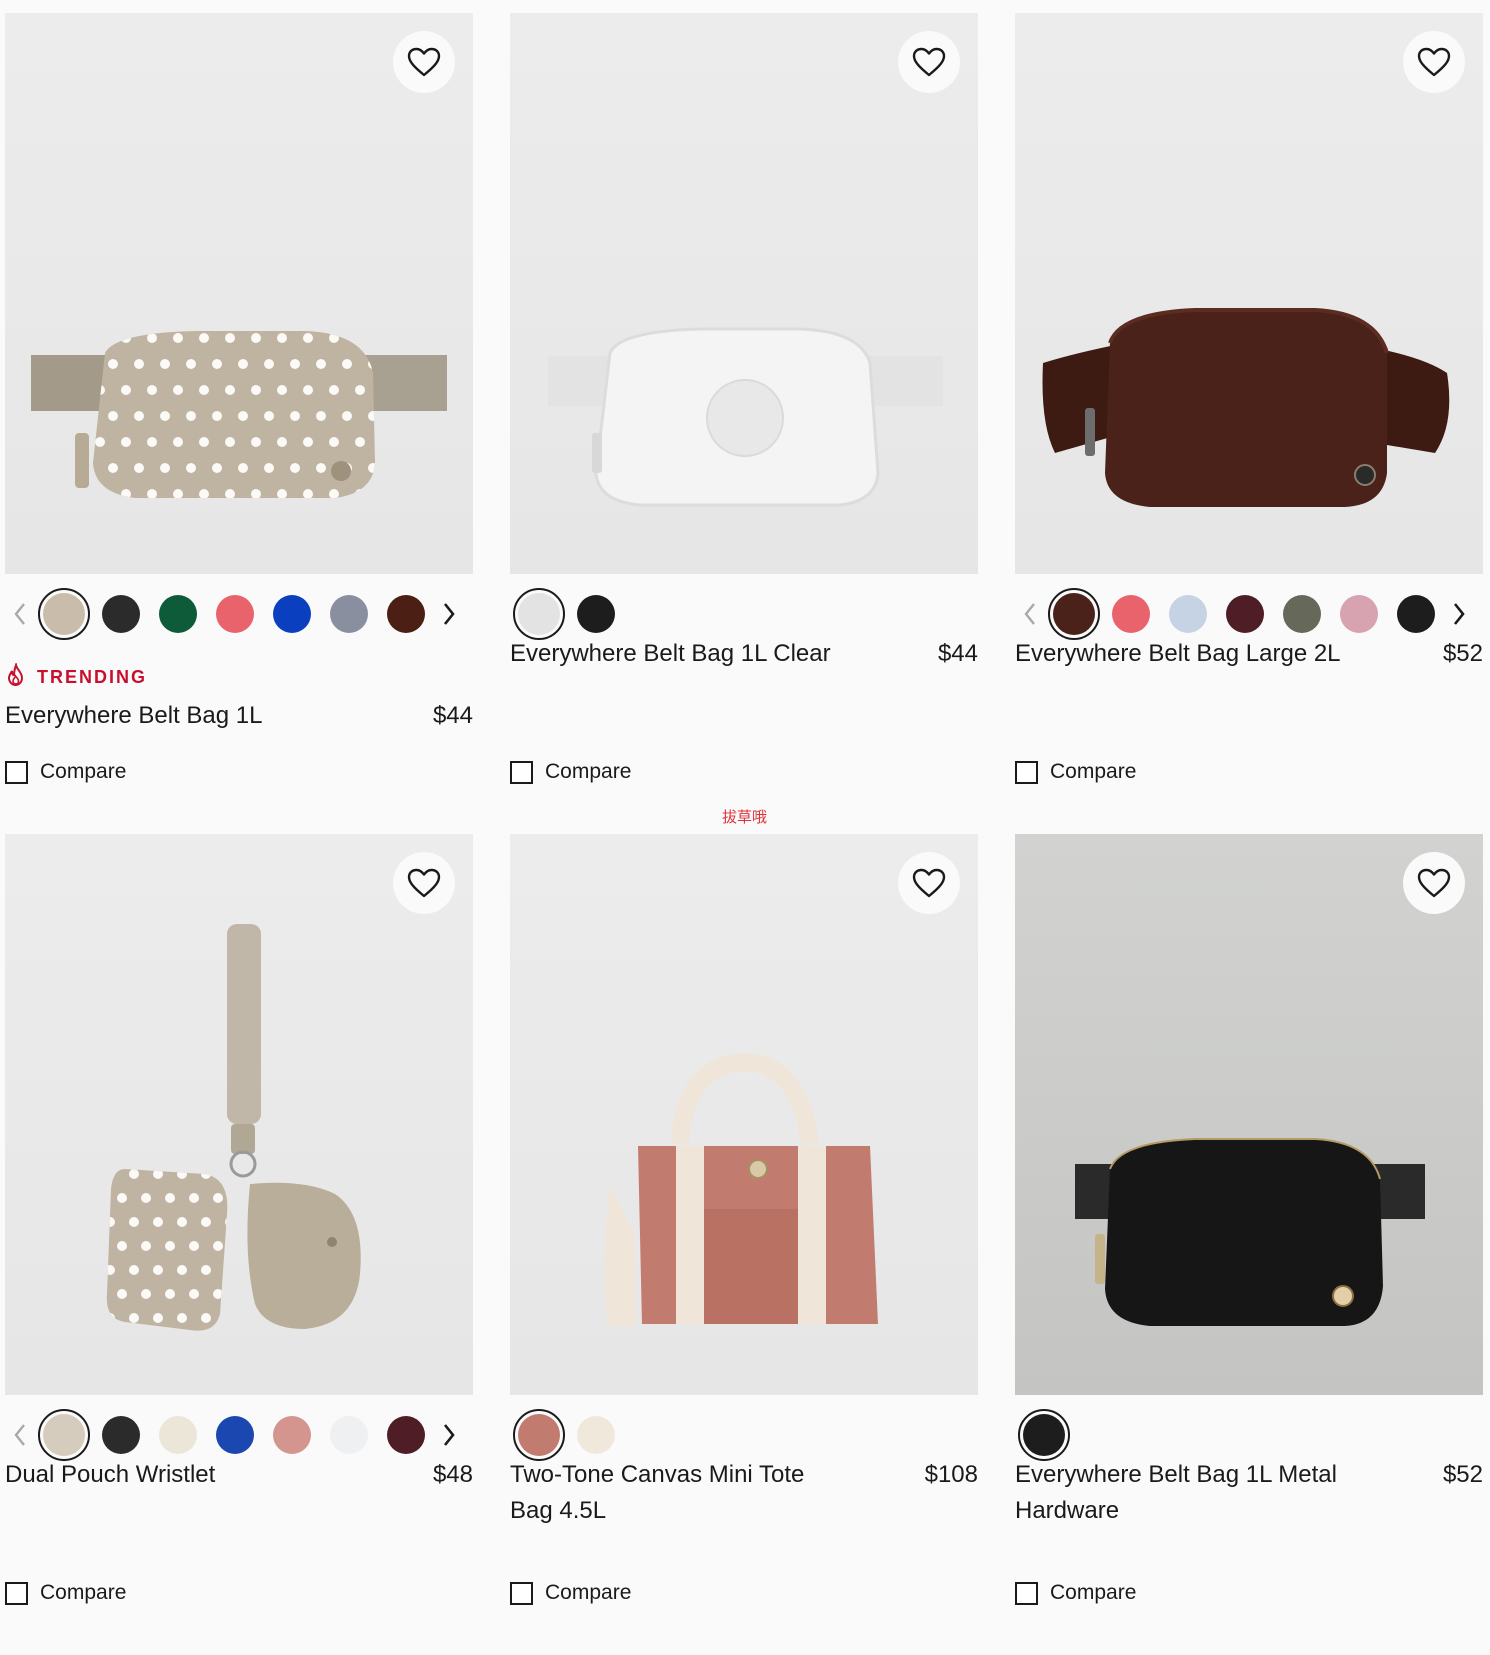  I want to click on trending-label: TRENDING, so click(92, 677).